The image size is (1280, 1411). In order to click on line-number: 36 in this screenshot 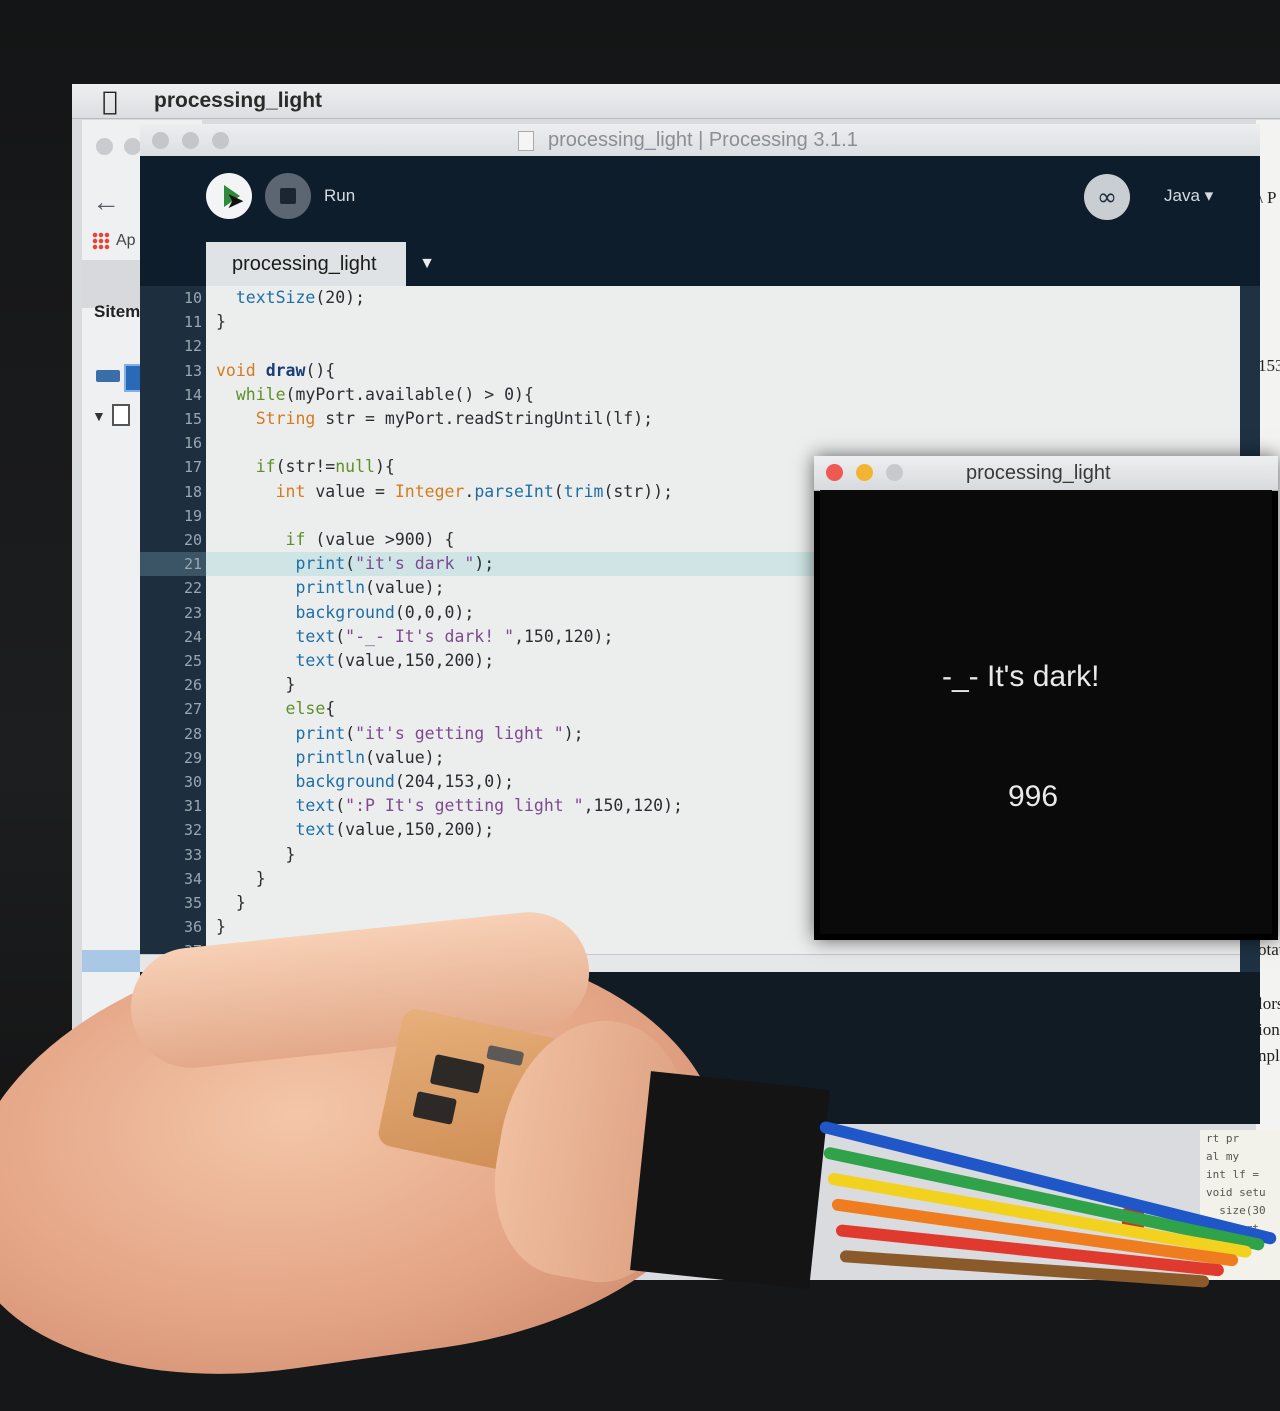, I will do `click(192, 927)`.